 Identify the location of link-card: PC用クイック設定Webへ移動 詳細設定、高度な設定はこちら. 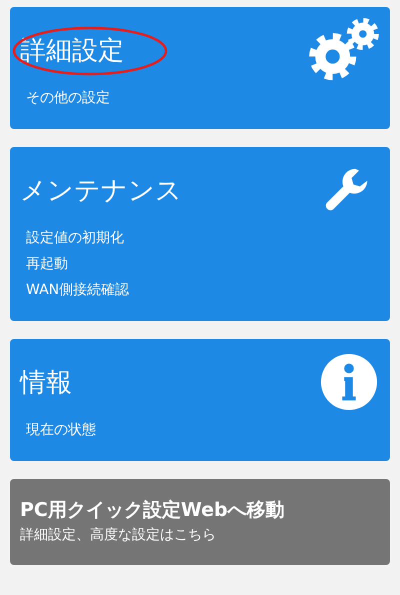
(200, 522).